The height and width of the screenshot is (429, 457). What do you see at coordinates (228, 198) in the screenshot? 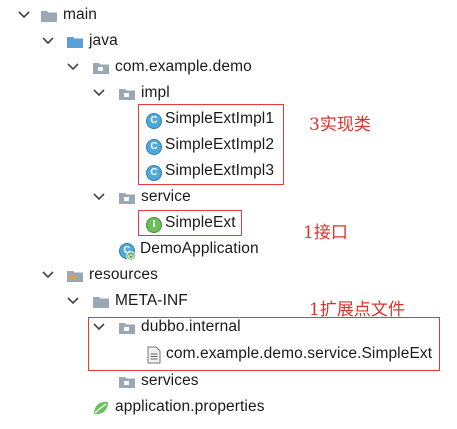
I see `tree-row-service: service` at bounding box center [228, 198].